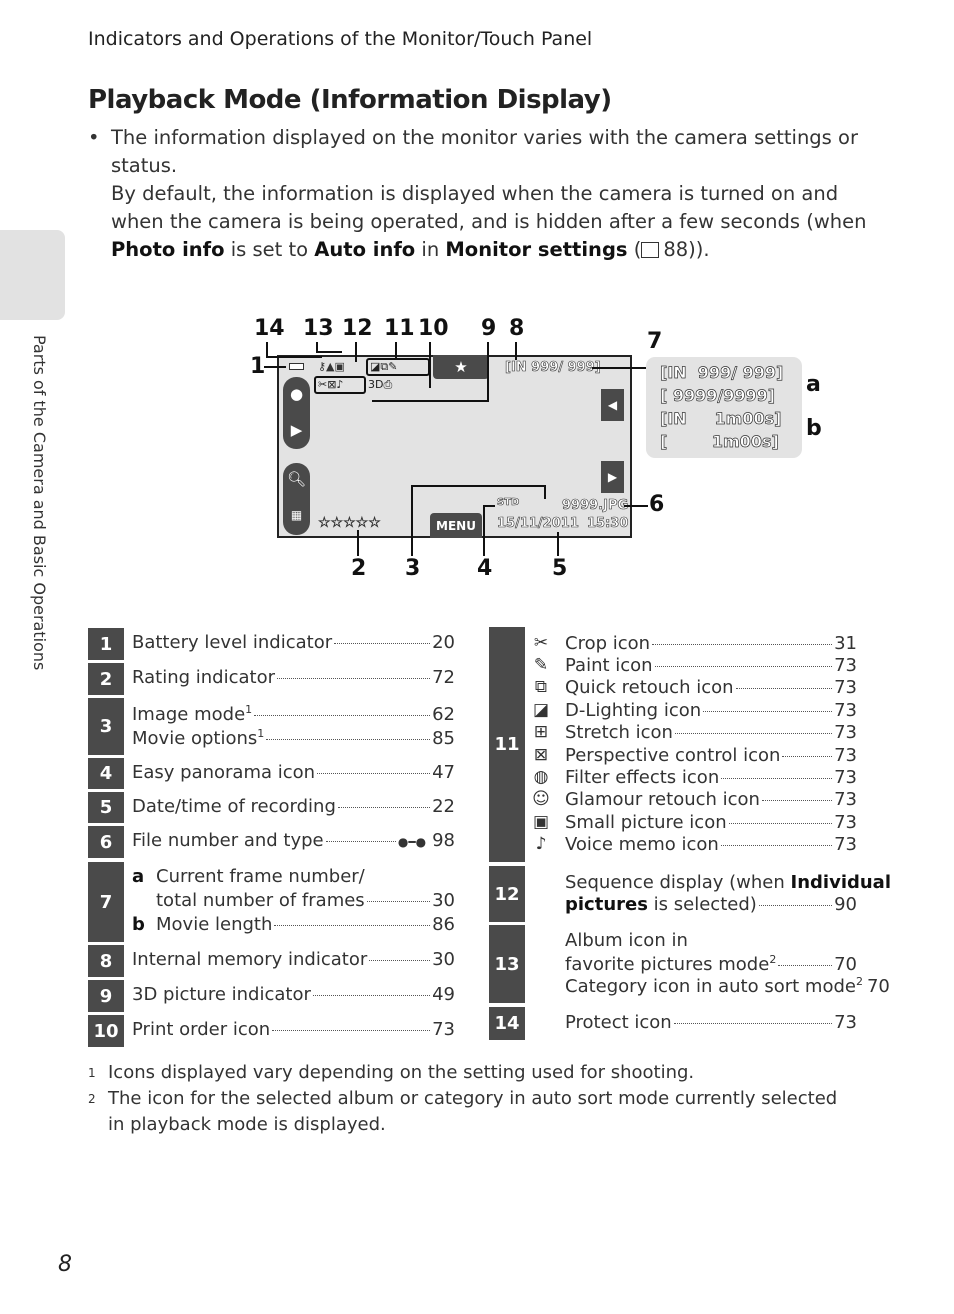  What do you see at coordinates (340, 385) in the screenshot?
I see `retouch-icons-box-2: ✂⊠♪` at bounding box center [340, 385].